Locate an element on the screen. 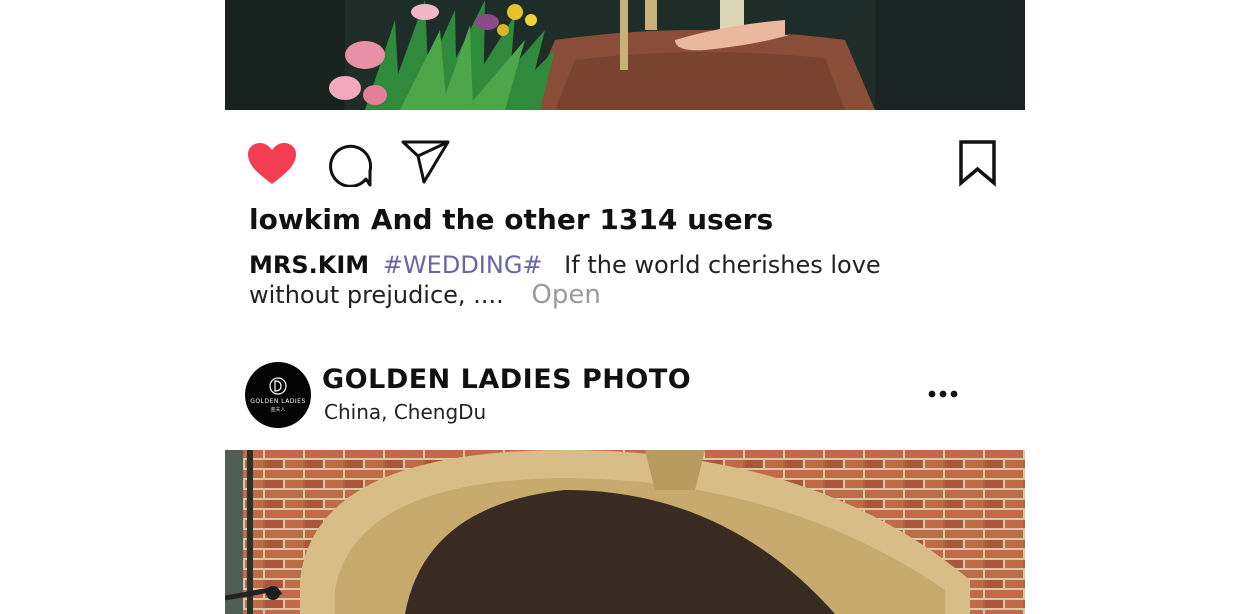 The width and height of the screenshot is (1250, 614). likes-summary: lowkim And the other 1314 users is located at coordinates (511, 219).